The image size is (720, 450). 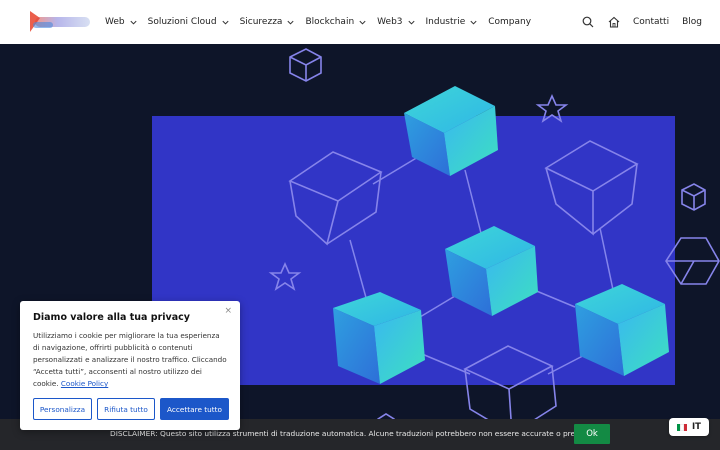 I want to click on nav-item-soluzioni-cloud: Soluzioni Cloud, so click(x=189, y=22).